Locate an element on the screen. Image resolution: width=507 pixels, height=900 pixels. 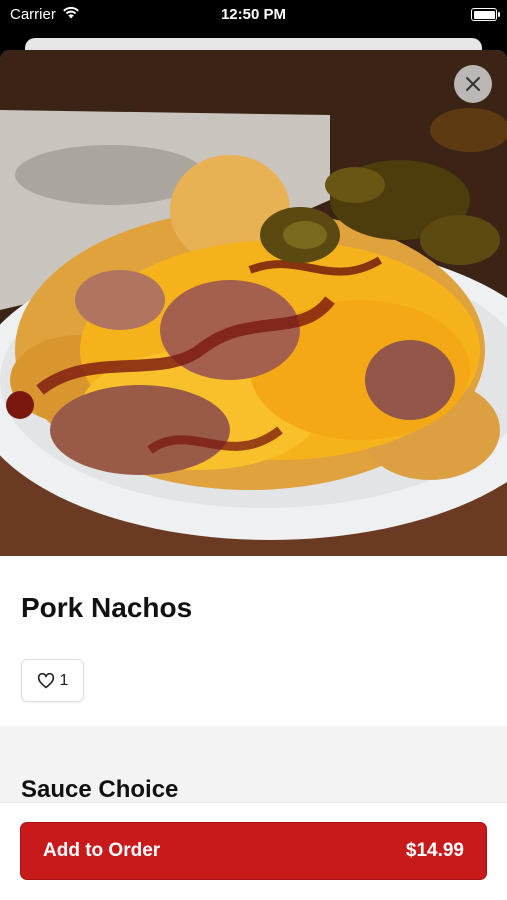
close-icon is located at coordinates (473, 84).